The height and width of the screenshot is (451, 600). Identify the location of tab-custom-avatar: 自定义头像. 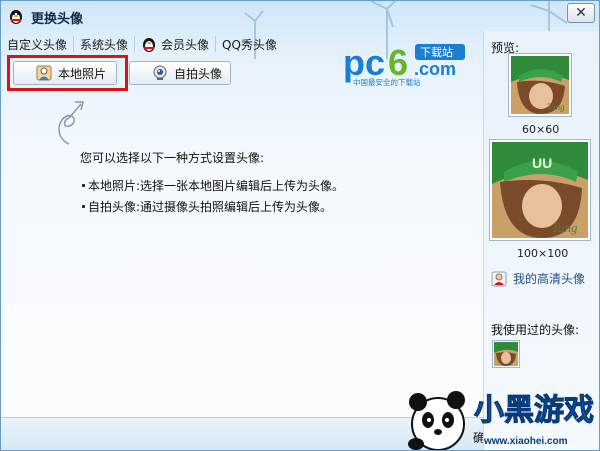
(37, 44).